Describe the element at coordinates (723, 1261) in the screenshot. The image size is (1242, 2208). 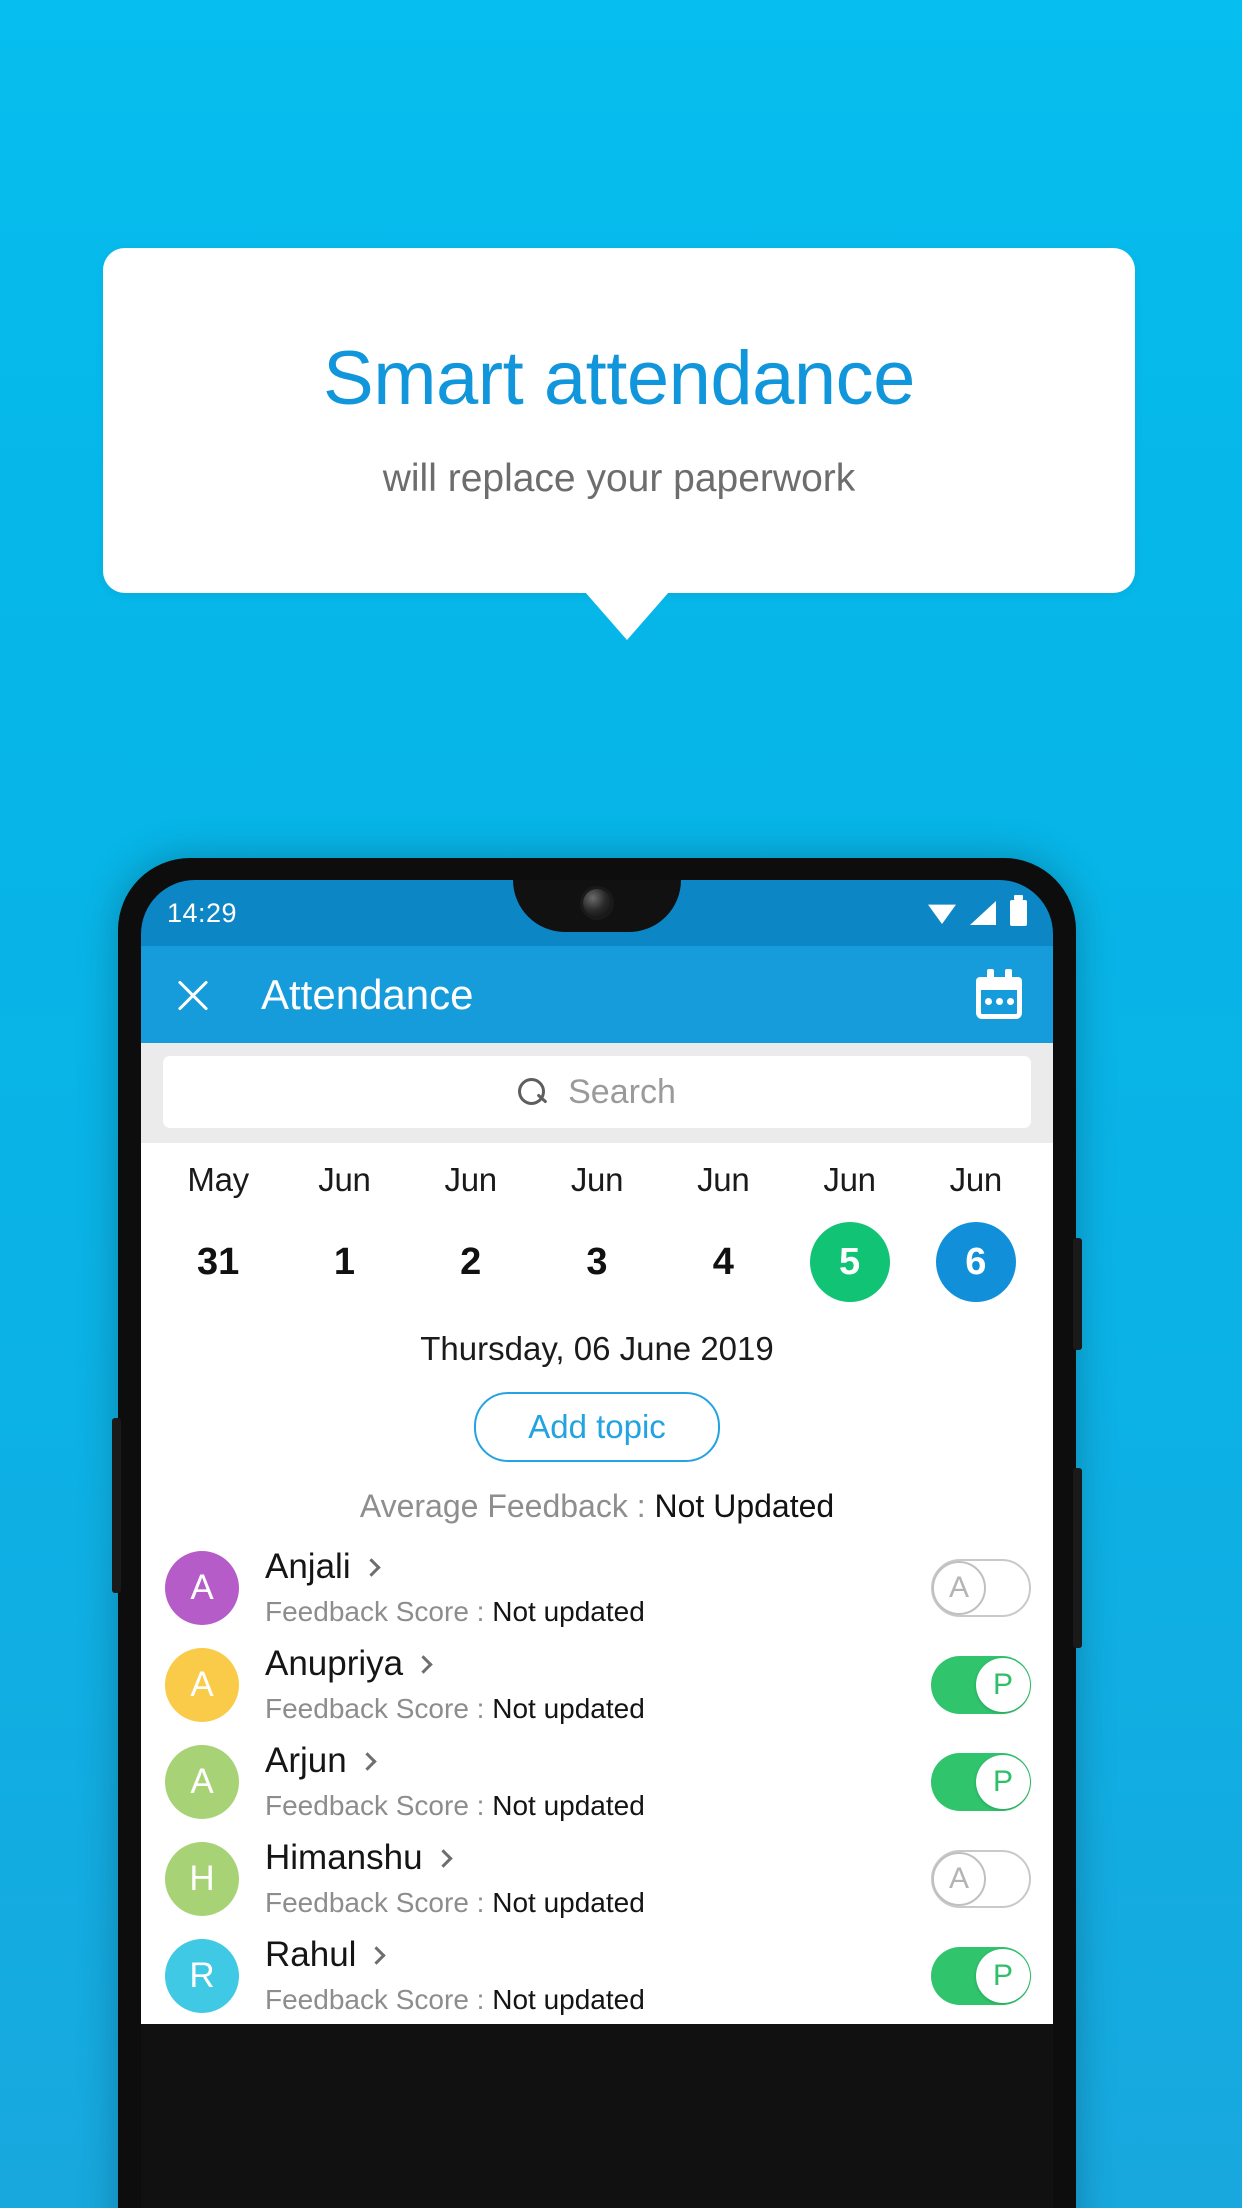
I see `date-day-number: 4` at that location.